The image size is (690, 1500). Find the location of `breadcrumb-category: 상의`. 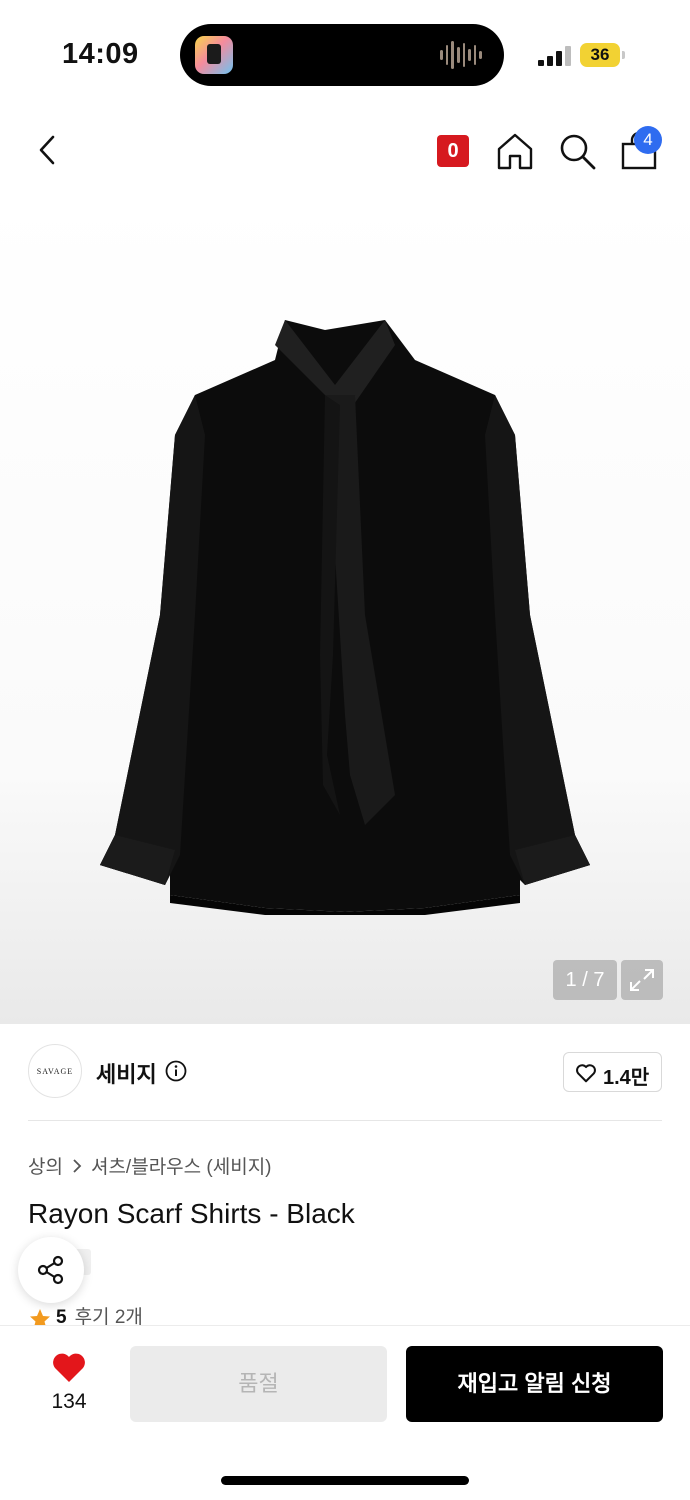

breadcrumb-category: 상의 is located at coordinates (45, 1165).